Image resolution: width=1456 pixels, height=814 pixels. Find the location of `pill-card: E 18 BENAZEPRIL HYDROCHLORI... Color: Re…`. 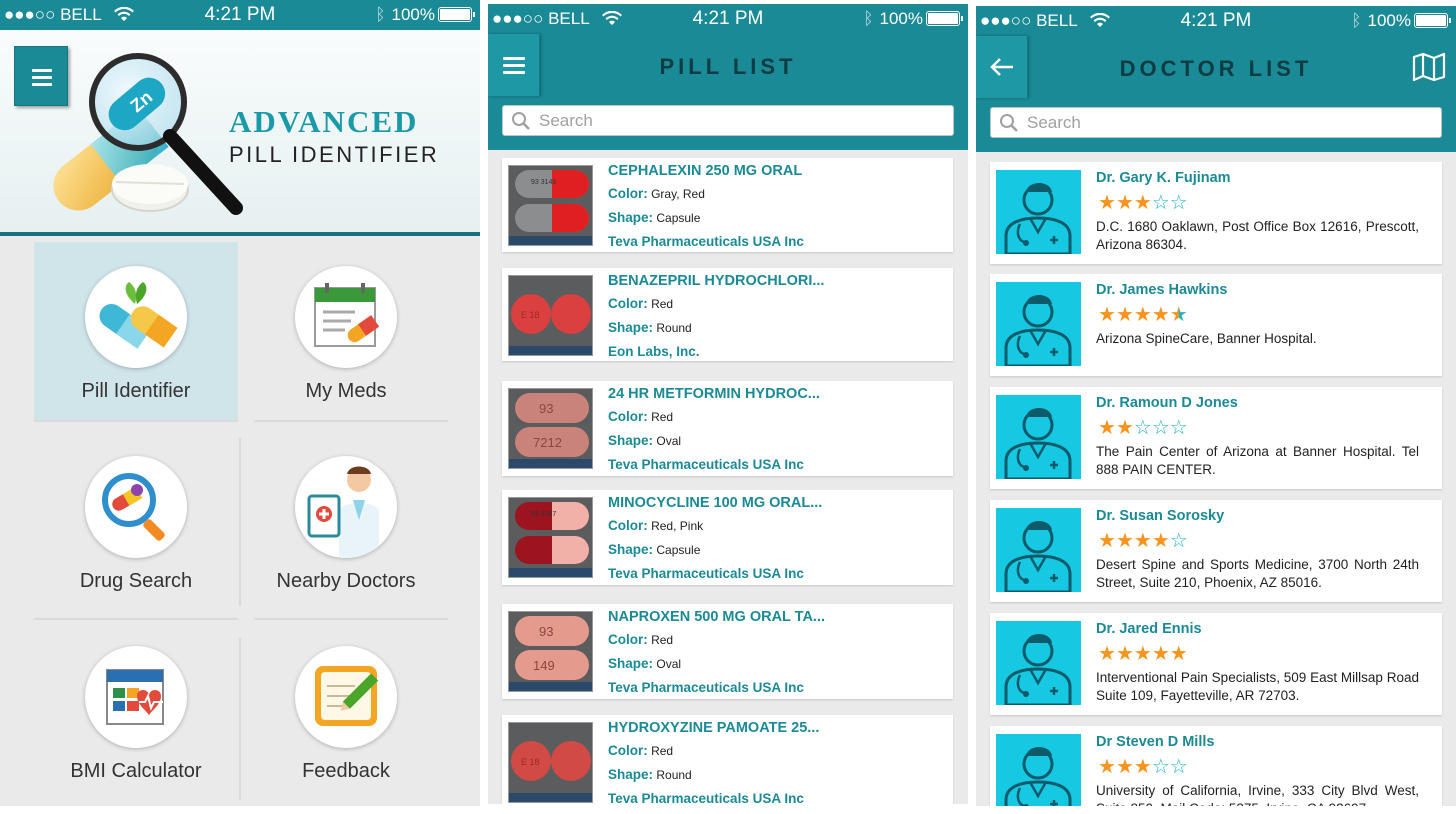

pill-card: E 18 BENAZEPRIL HYDROCHLORI... Color: Re… is located at coordinates (727, 314).